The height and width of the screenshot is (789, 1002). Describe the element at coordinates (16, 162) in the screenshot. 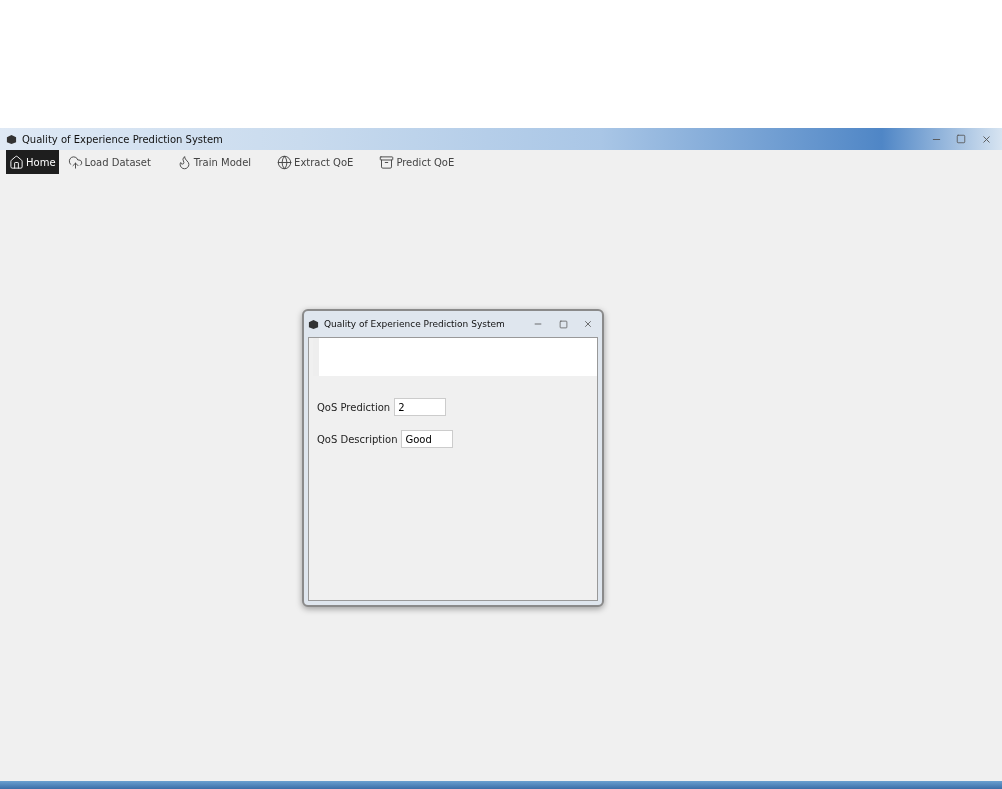

I see `home-icon` at that location.